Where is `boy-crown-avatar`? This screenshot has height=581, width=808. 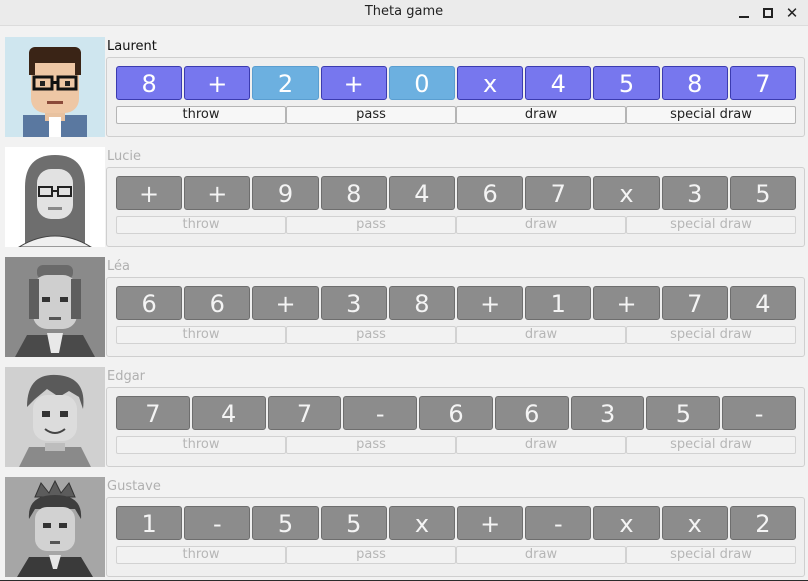
boy-crown-avatar is located at coordinates (55, 527).